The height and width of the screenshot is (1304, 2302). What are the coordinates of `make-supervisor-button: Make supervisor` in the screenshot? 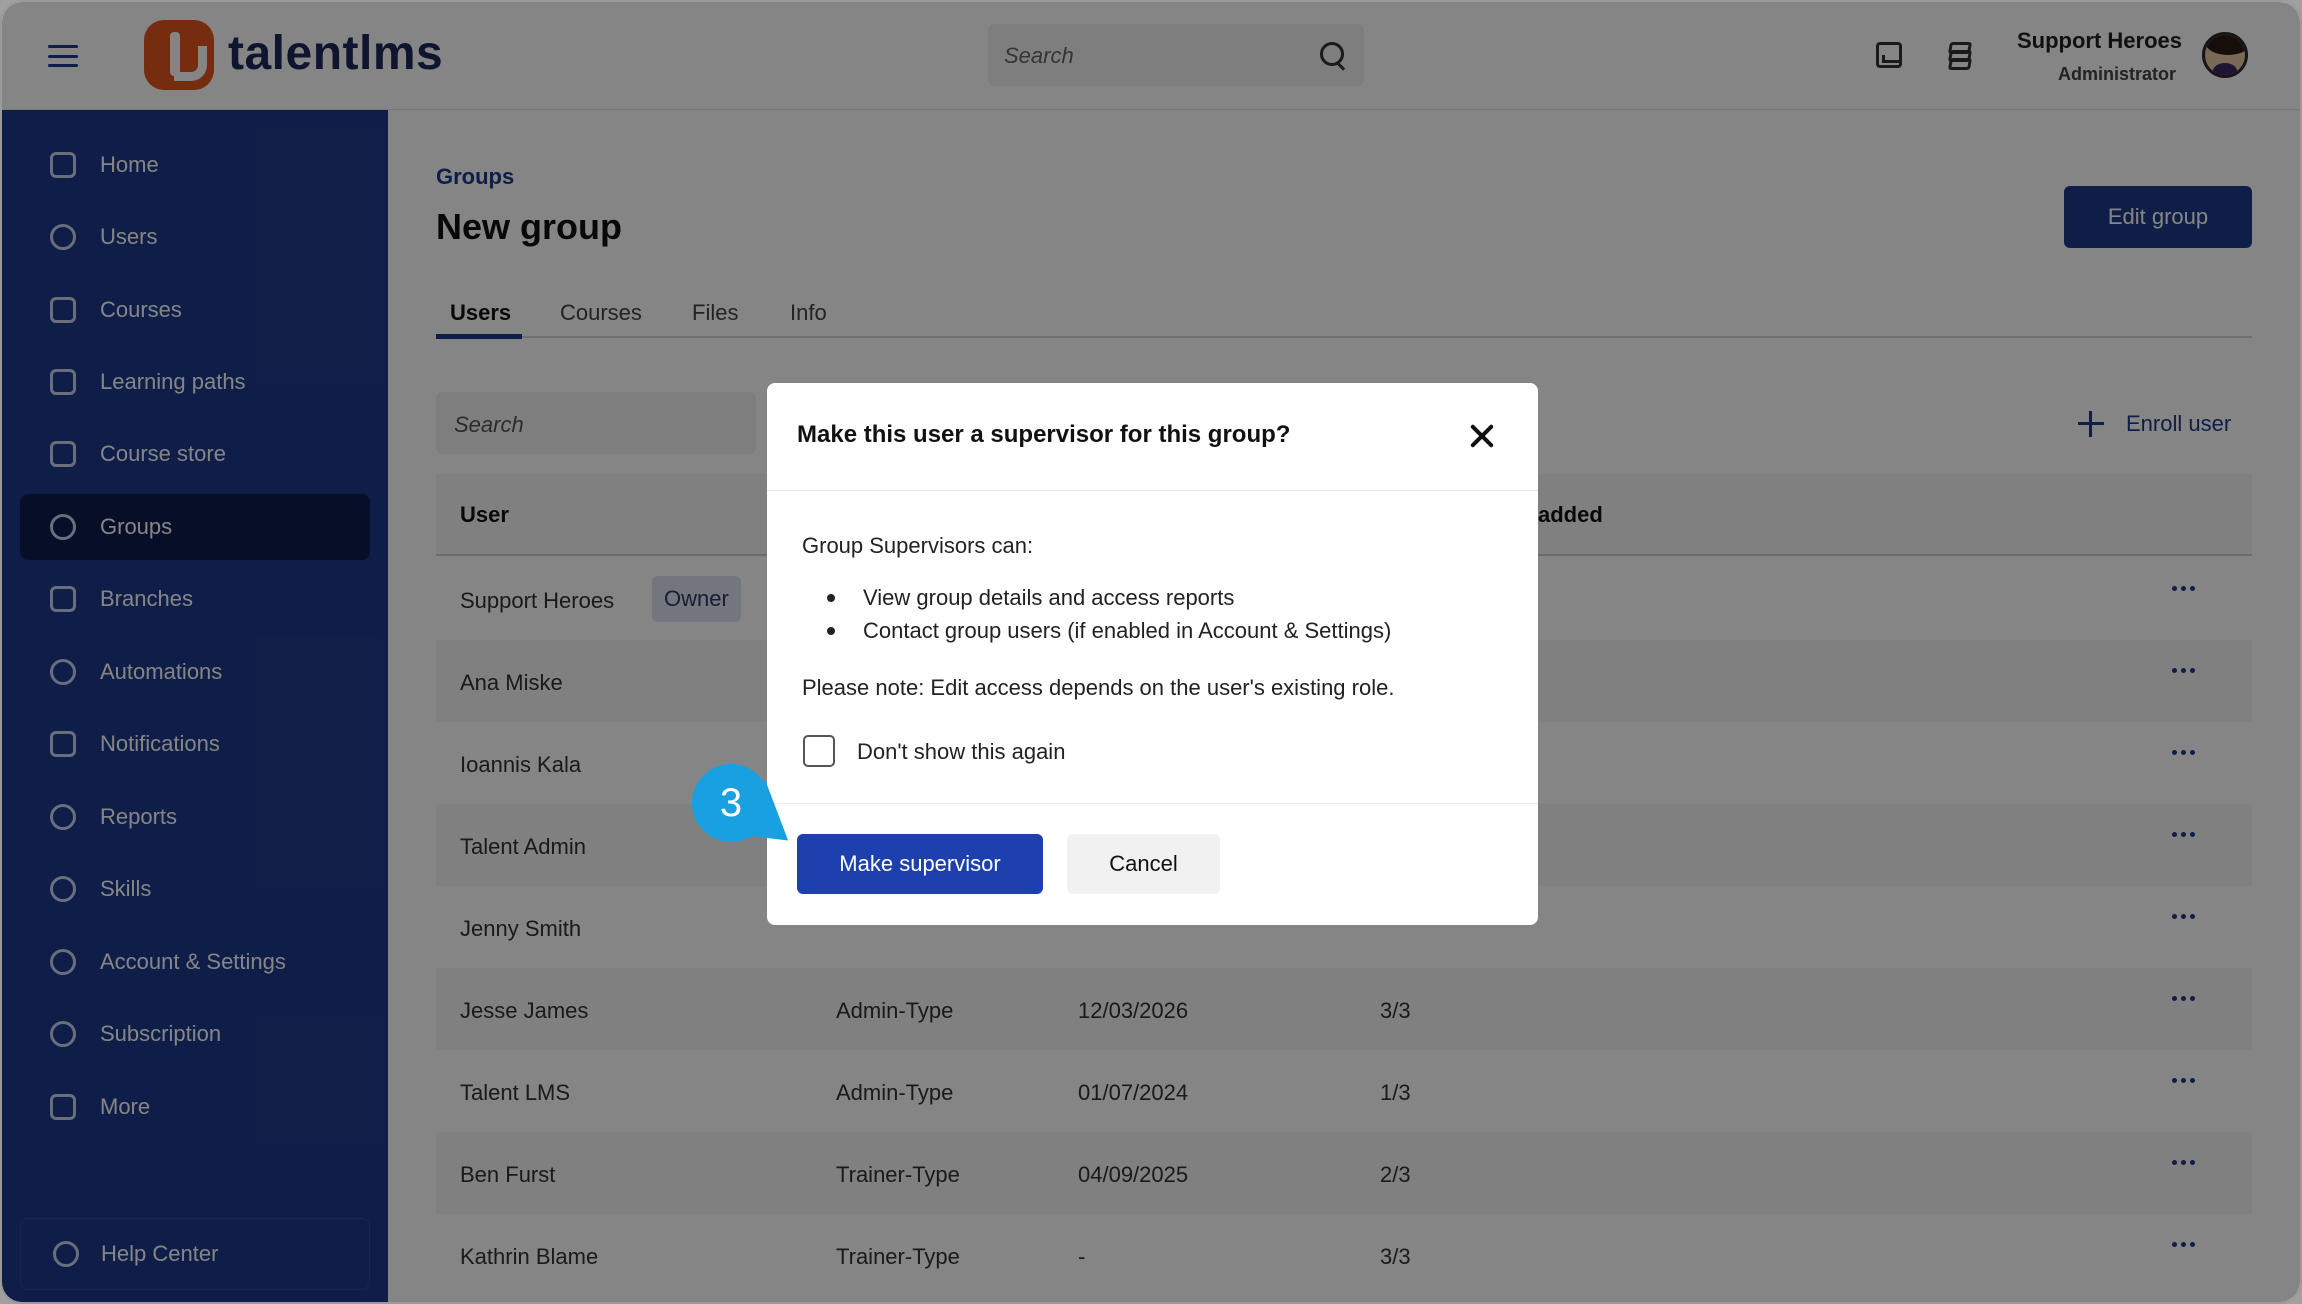 It's located at (920, 864).